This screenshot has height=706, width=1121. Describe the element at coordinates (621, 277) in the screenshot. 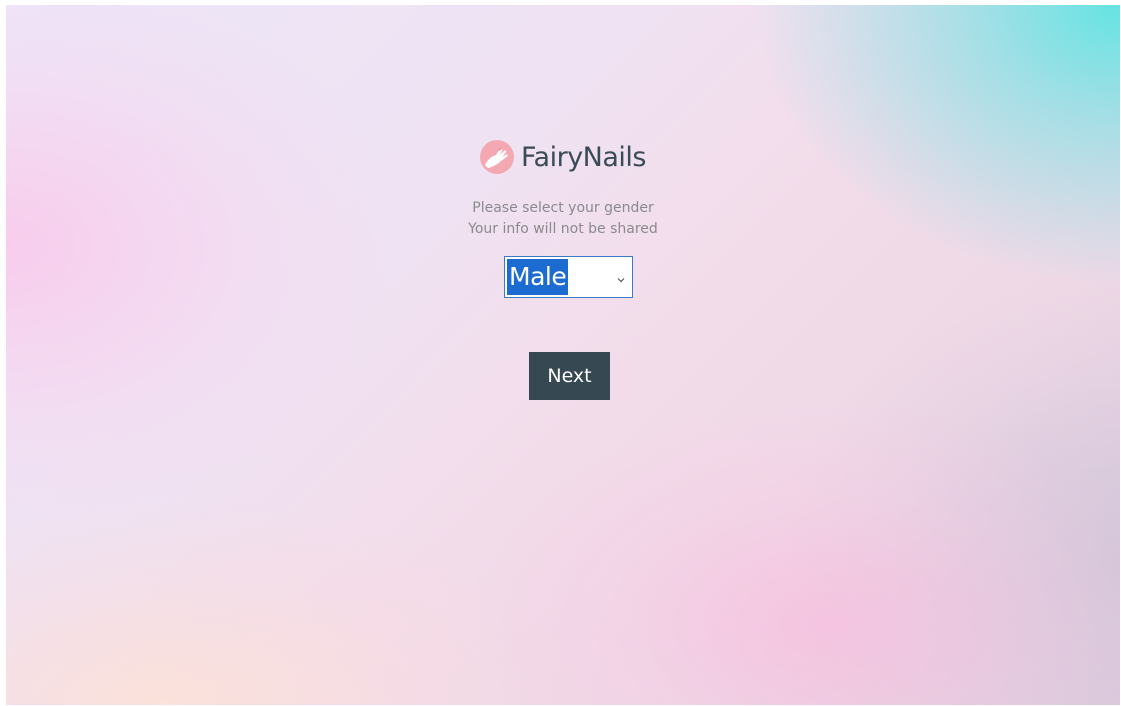

I see `chevron-down-icon` at that location.